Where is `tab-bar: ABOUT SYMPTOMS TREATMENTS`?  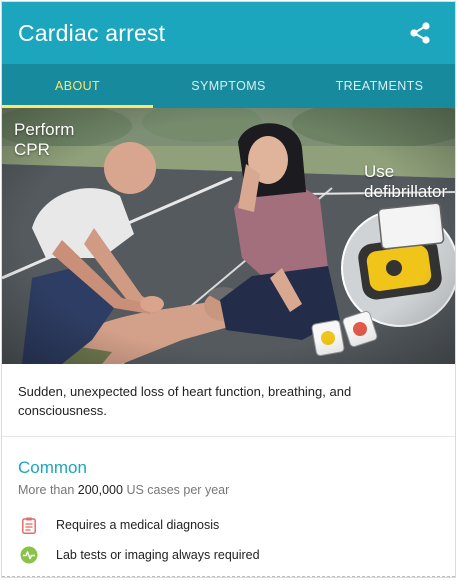
tab-bar: ABOUT SYMPTOMS TREATMENTS is located at coordinates (228, 86).